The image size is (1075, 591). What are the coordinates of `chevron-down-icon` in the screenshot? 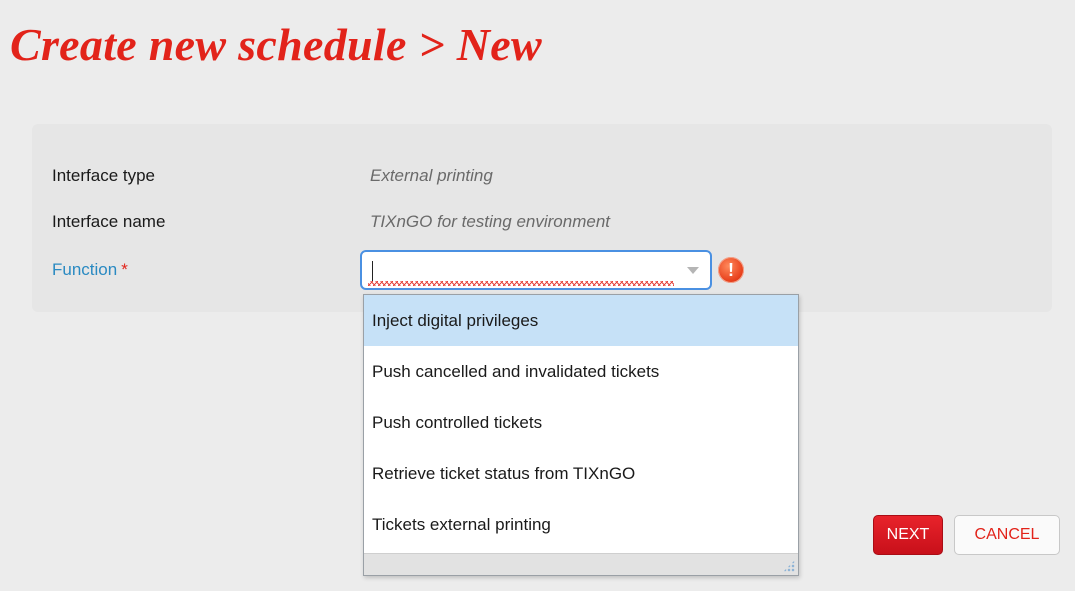 It's located at (693, 270).